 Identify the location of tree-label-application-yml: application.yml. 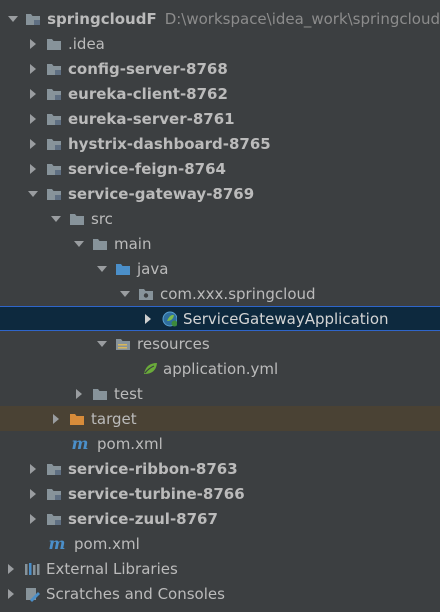
(221, 368).